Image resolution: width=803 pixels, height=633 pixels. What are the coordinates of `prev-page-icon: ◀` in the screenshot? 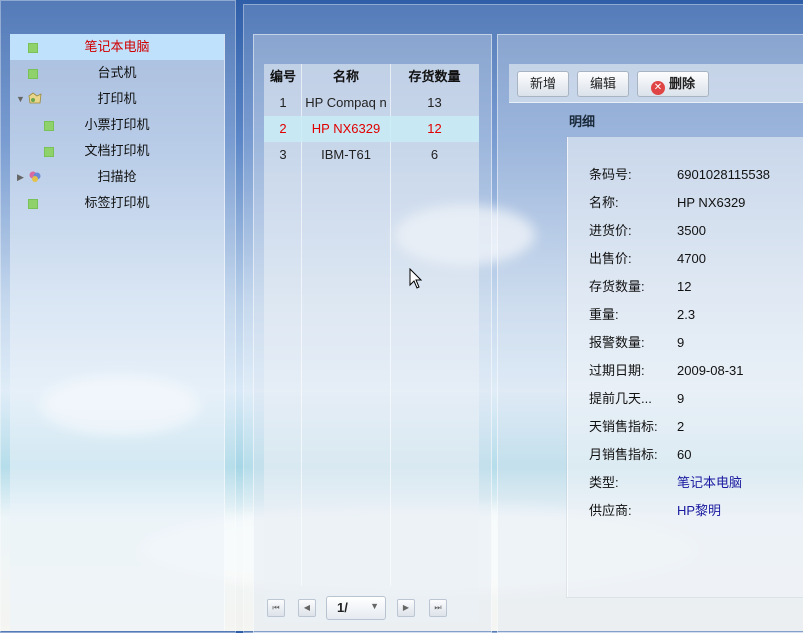 It's located at (307, 608).